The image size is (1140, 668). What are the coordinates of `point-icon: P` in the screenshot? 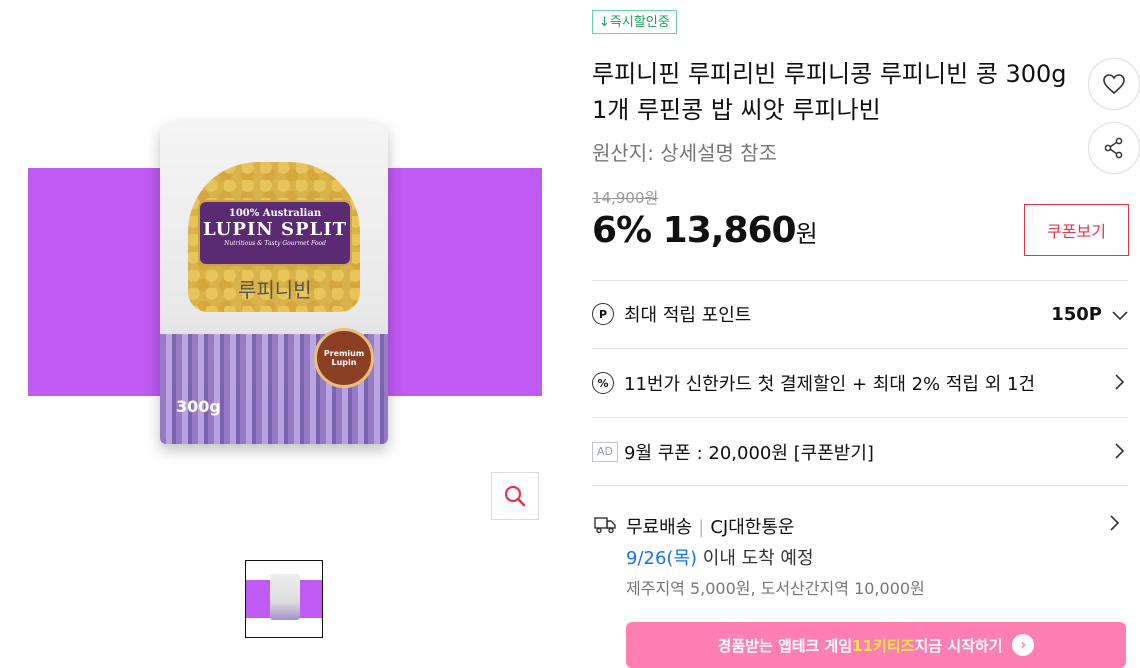 It's located at (603, 314).